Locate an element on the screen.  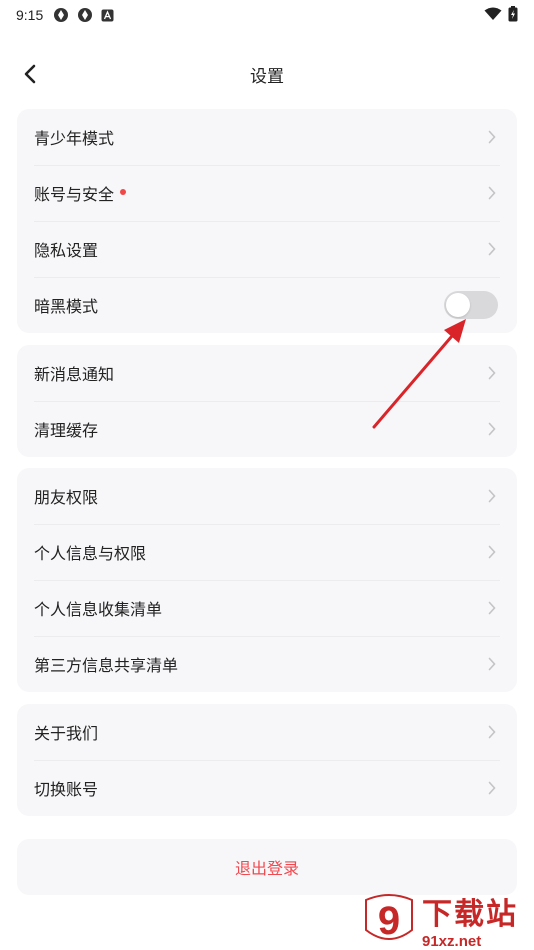
logout-button: 退出登录 is located at coordinates (267, 867).